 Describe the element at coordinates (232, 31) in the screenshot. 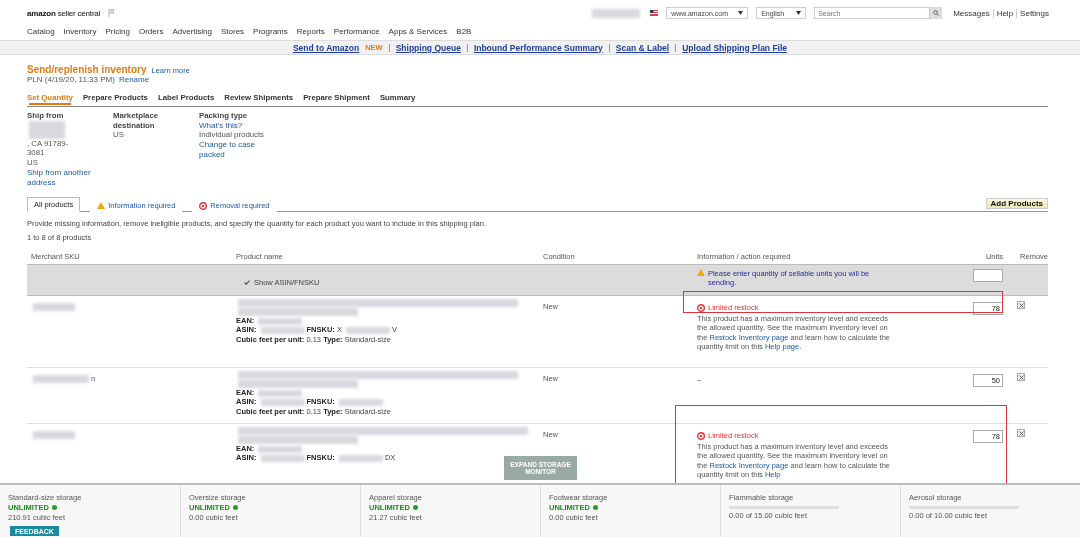

I see `nav-item: Stores` at that location.